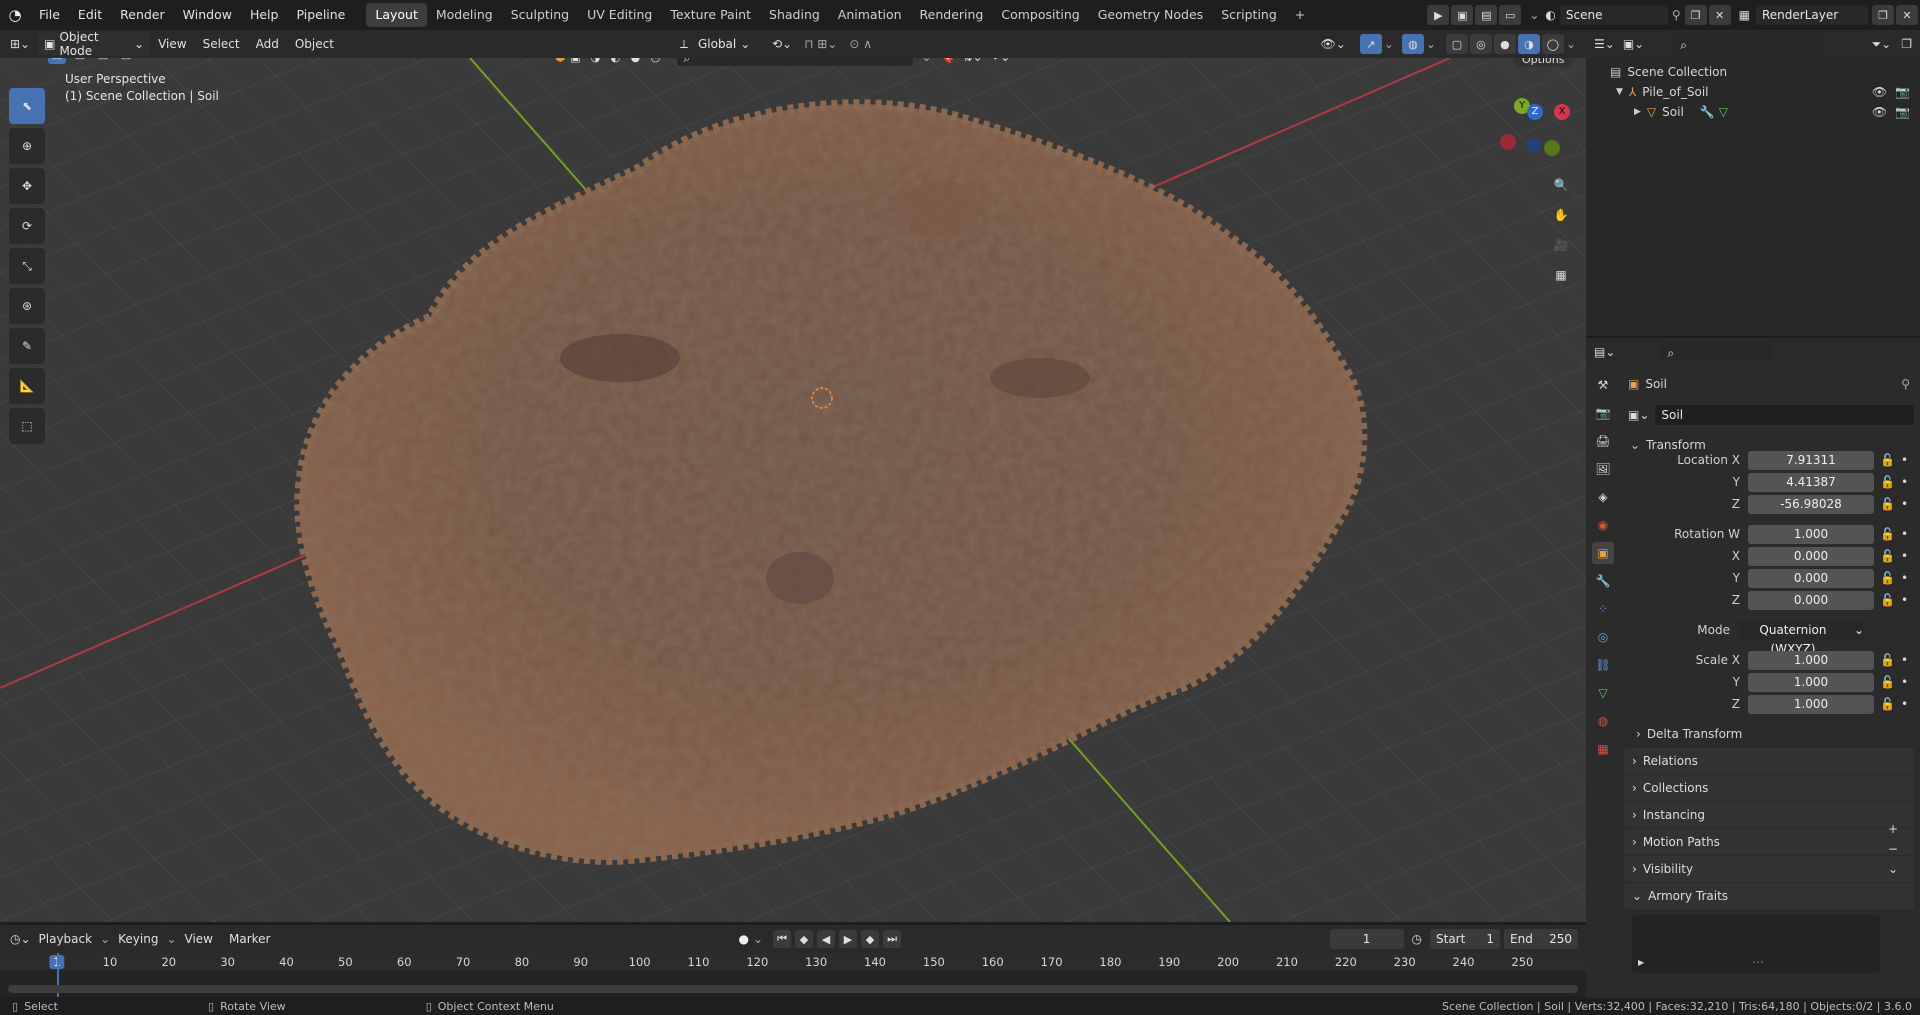  I want to click on menu-render: Render, so click(142, 15).